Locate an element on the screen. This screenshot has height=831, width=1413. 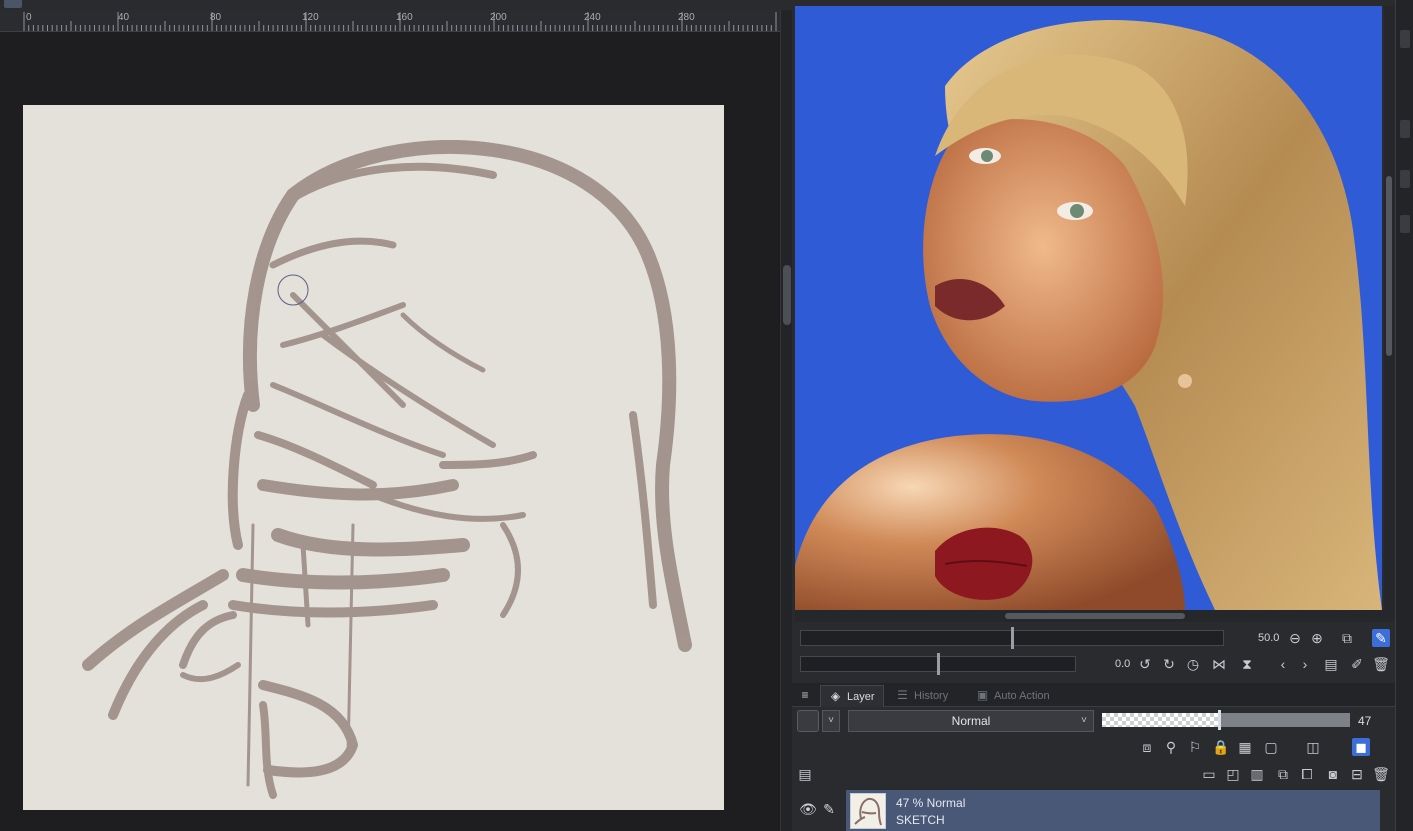
navigator-vertical-scrollbar is located at coordinates (1389, 308).